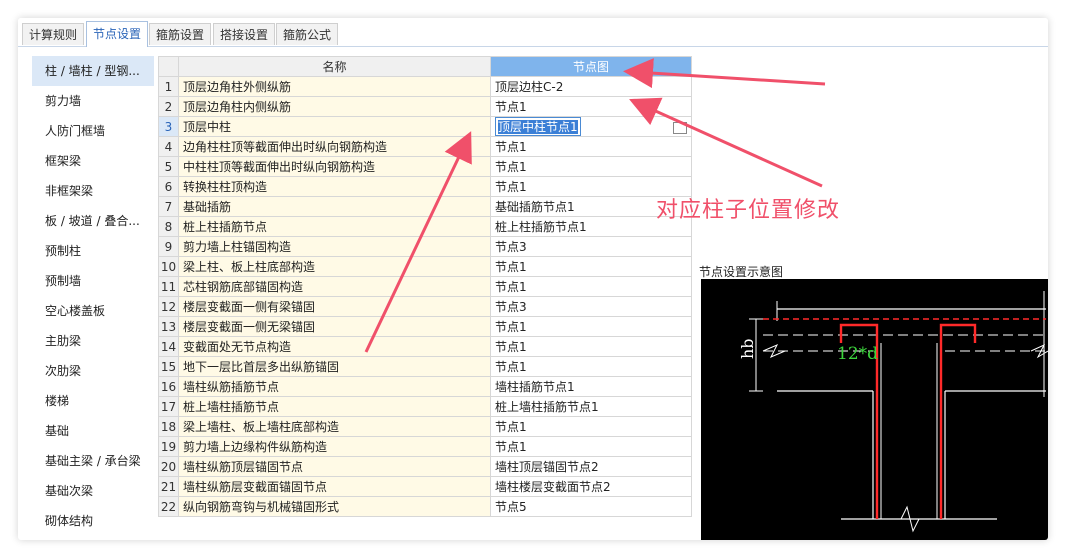 This screenshot has width=1066, height=559. Describe the element at coordinates (425, 266) in the screenshot. I see `table-row: 10 梁上柱、板上柱底部构造 节点1` at that location.